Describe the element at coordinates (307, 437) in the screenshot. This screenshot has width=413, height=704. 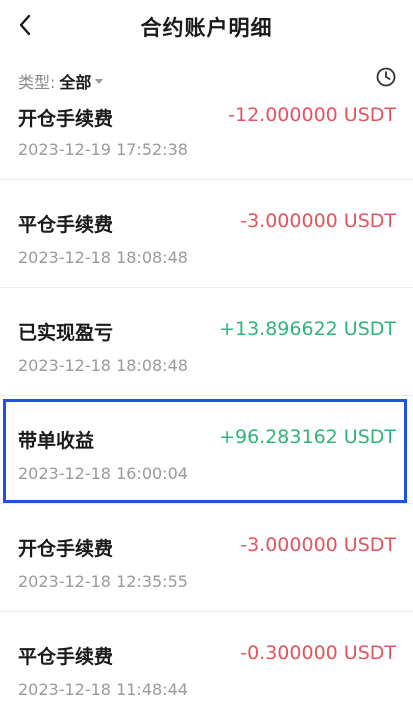
I see `record-amount: +96.283162 USDT` at that location.